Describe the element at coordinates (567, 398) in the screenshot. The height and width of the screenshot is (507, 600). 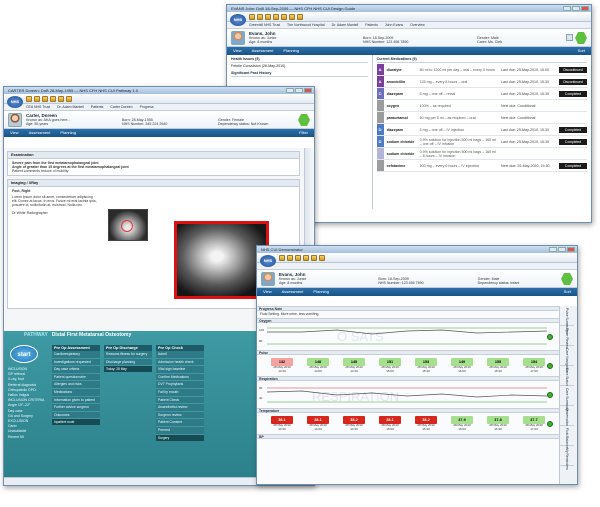
I see `side-tab: Care Summary` at that location.